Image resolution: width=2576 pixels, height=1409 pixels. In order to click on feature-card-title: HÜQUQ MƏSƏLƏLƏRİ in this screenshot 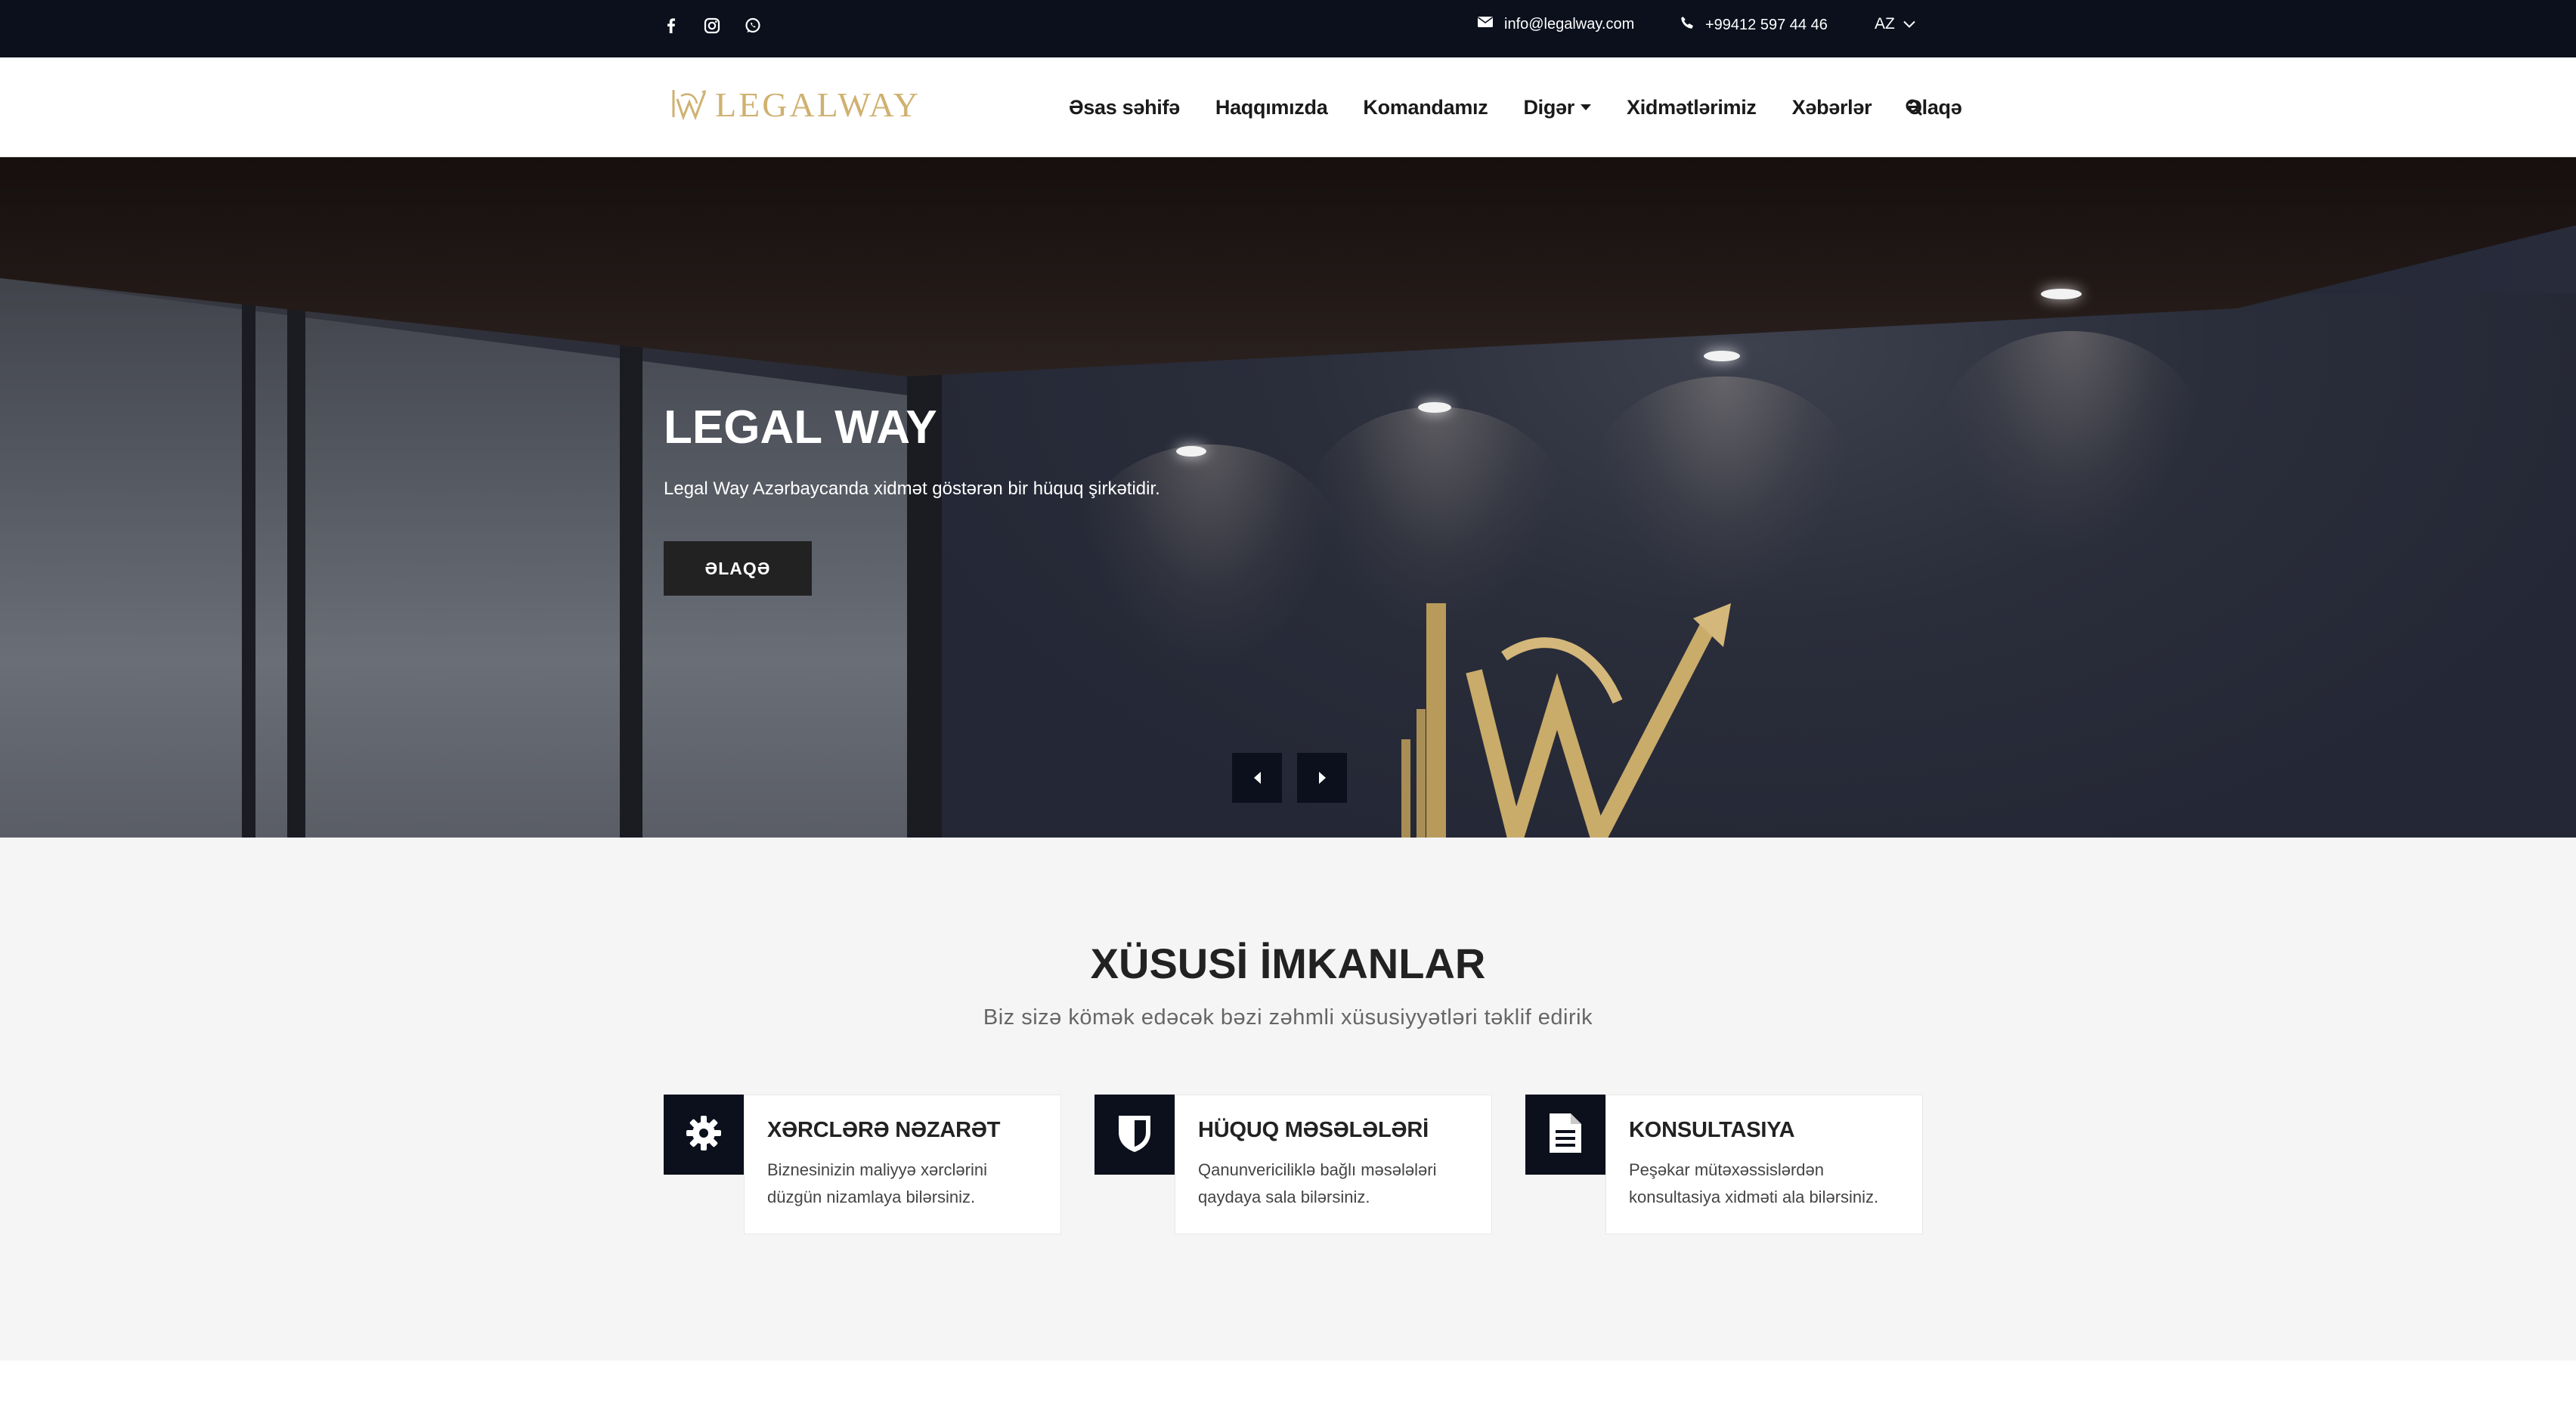, I will do `click(1313, 1130)`.